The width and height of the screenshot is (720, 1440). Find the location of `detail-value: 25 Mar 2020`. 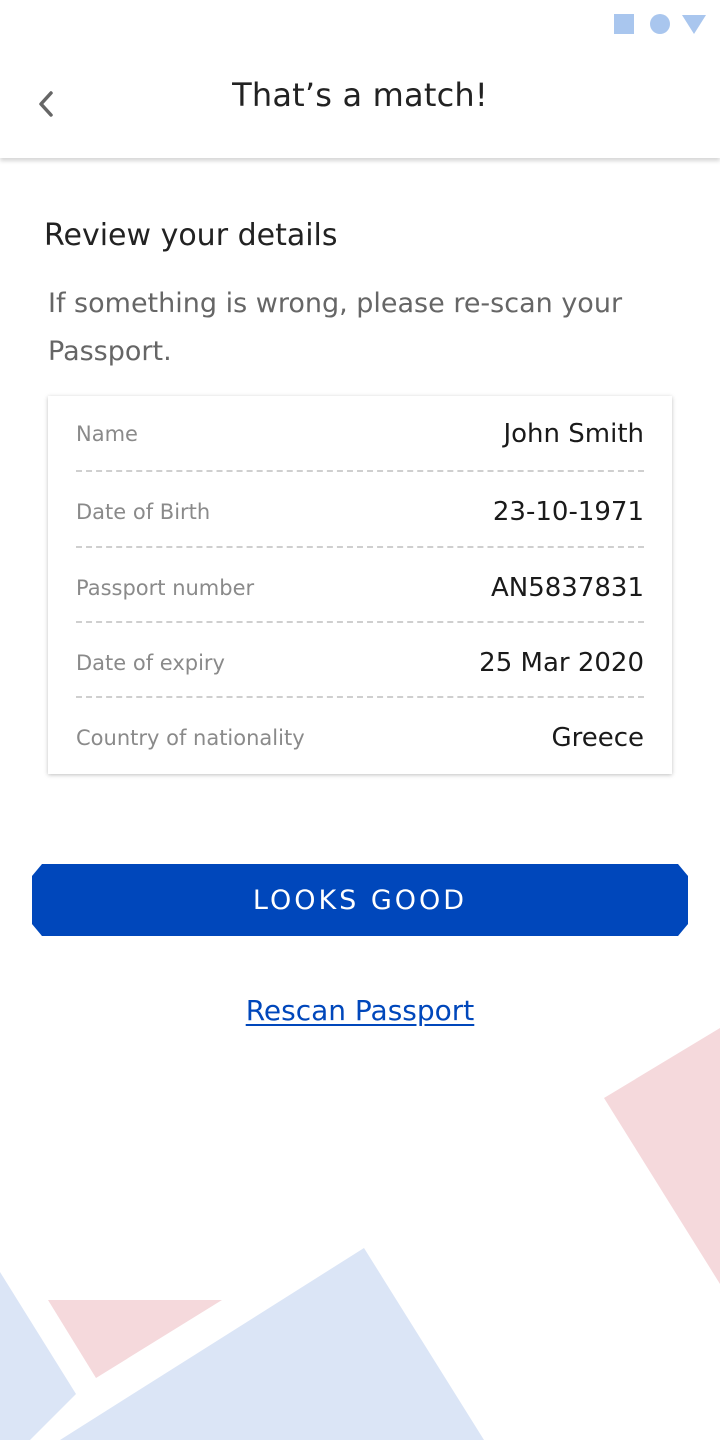

detail-value: 25 Mar 2020 is located at coordinates (561, 663).